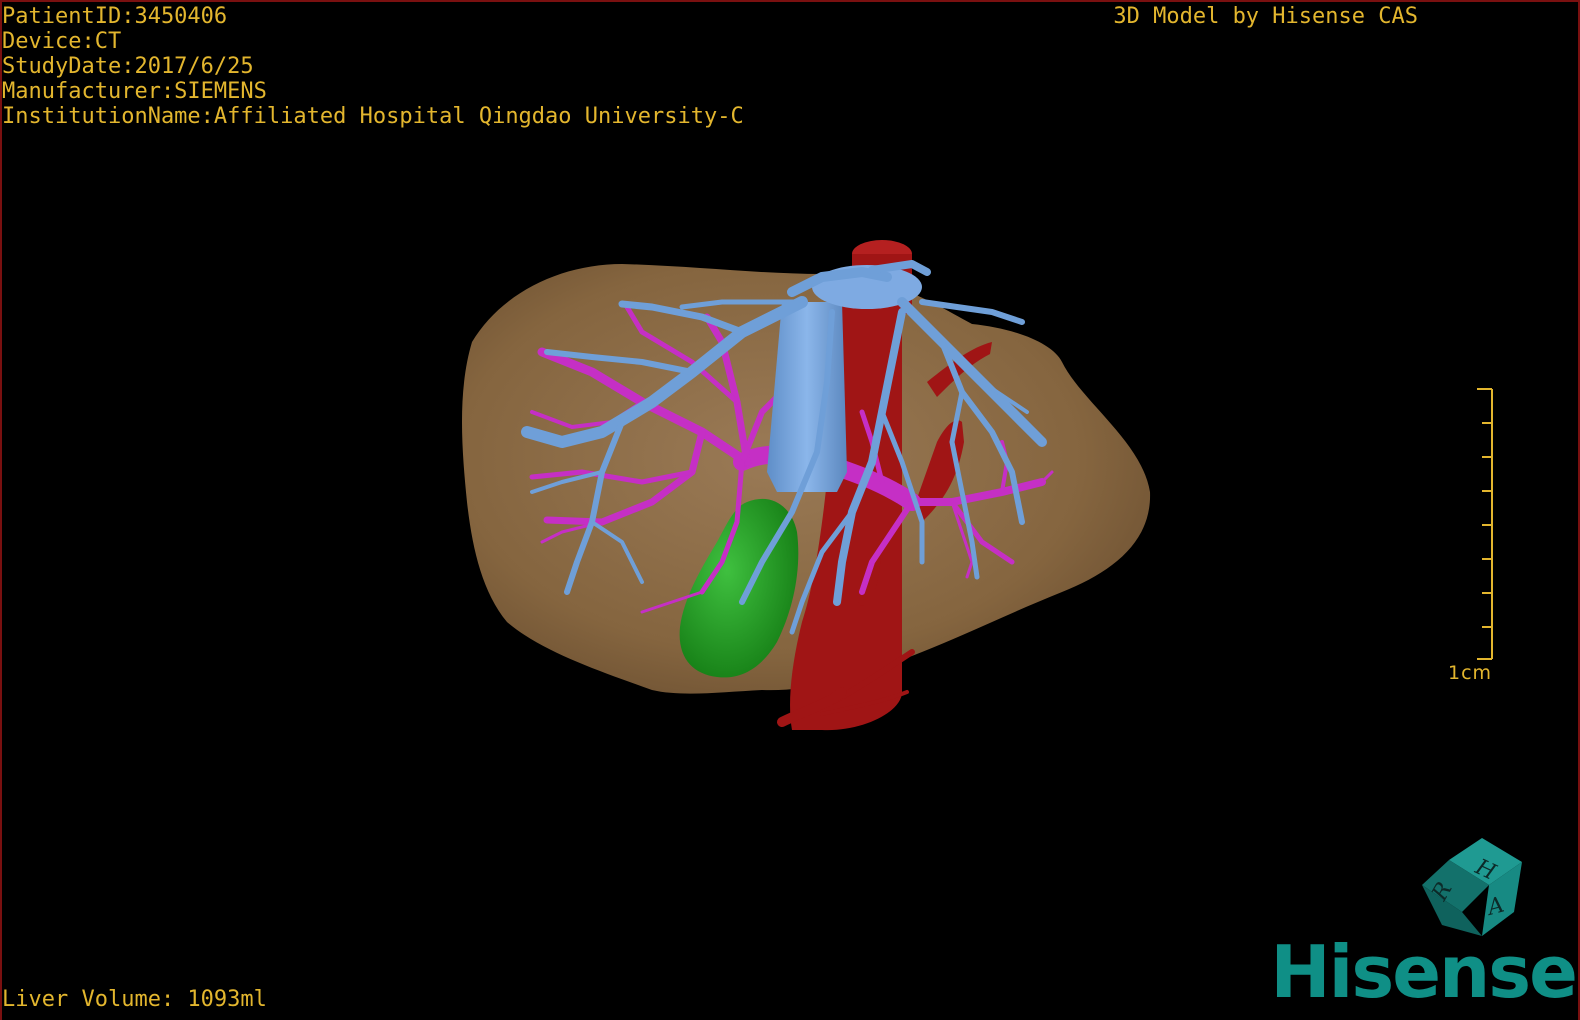 The height and width of the screenshot is (1020, 1580). Describe the element at coordinates (134, 999) in the screenshot. I see `liver-volume-text: Liver Volume: 1093ml` at that location.